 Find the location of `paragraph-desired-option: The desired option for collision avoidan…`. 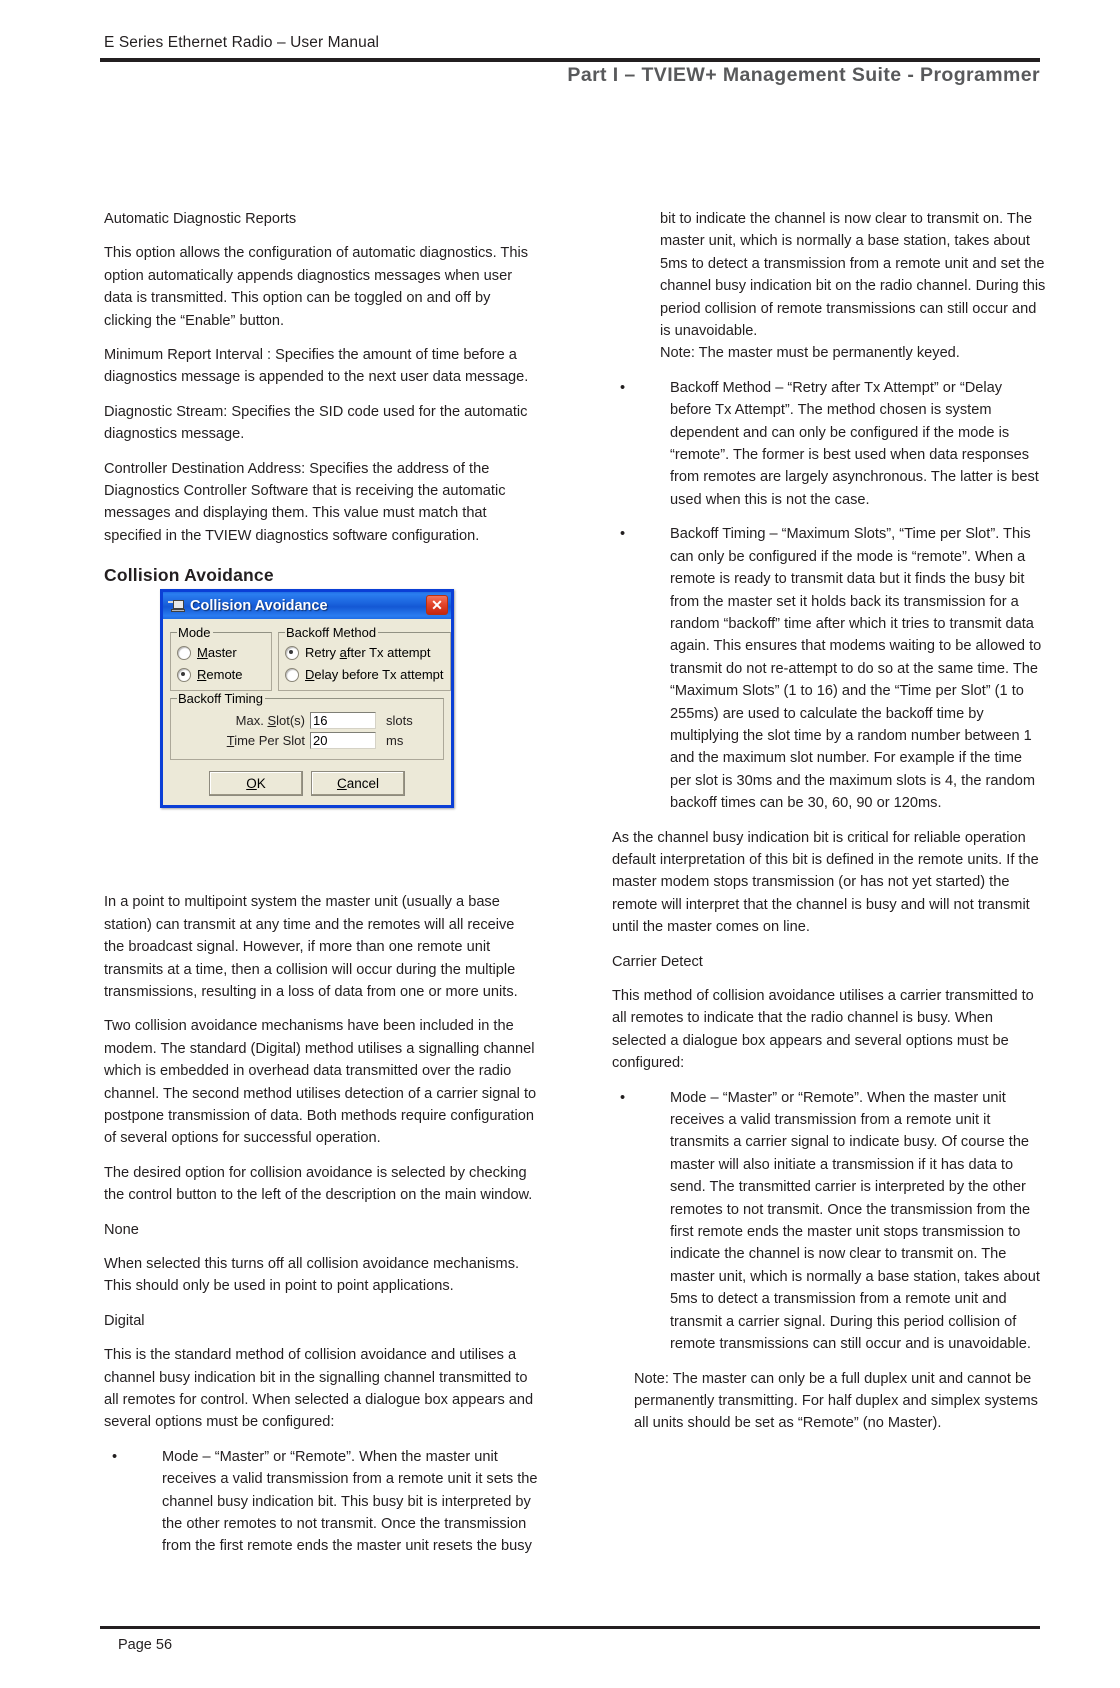

paragraph-desired-option: The desired option for collision avoidan… is located at coordinates (318, 1184).